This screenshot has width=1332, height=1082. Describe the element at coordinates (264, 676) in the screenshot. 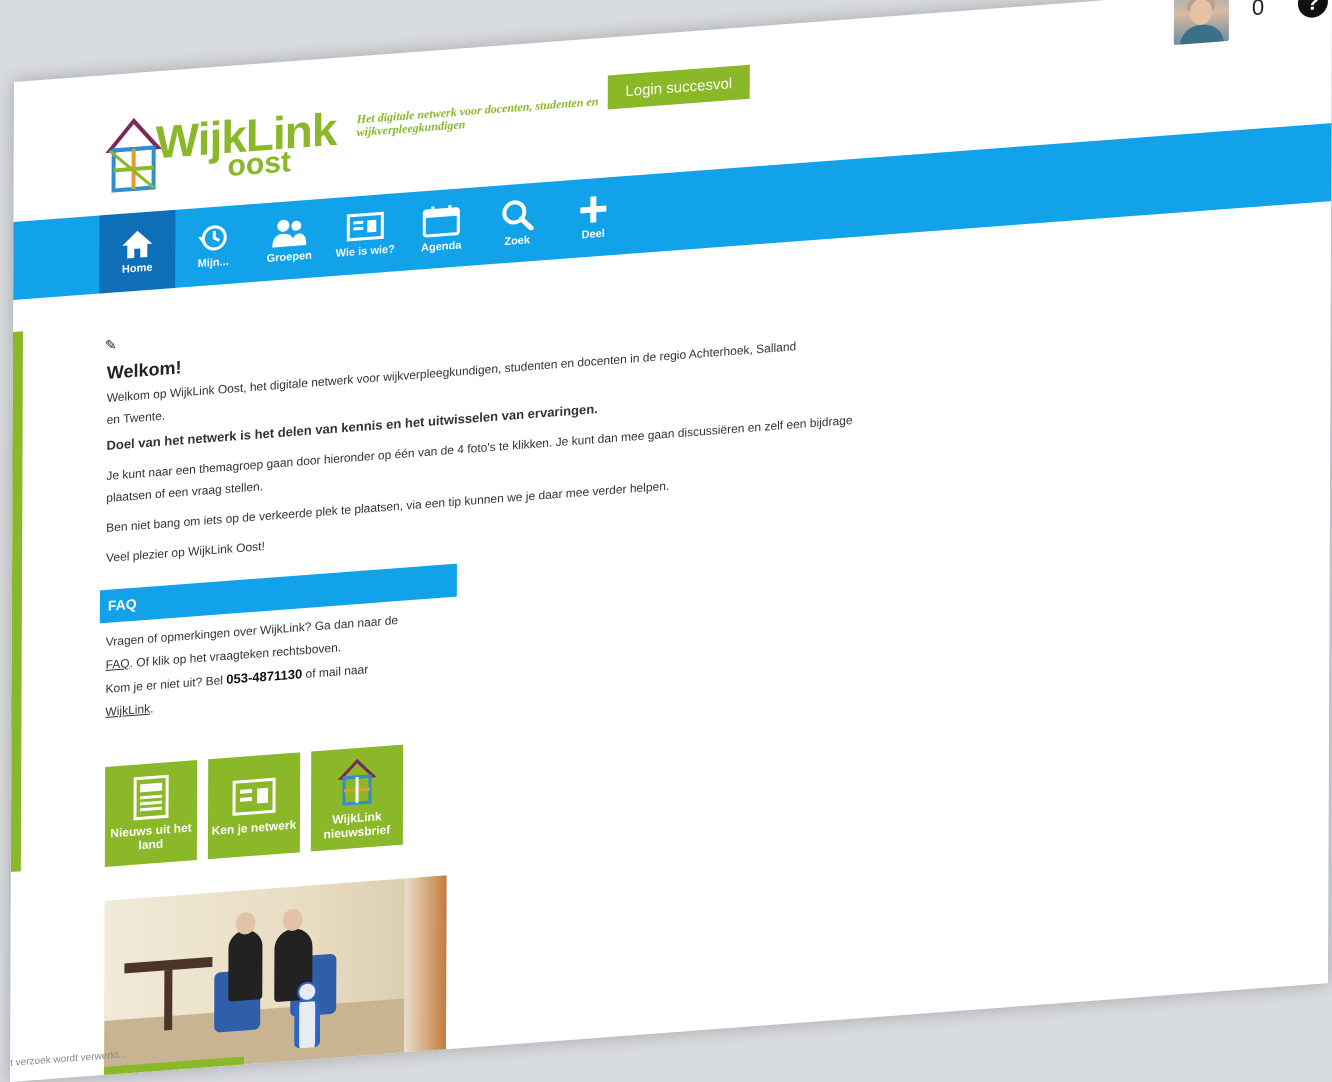

I see `phone-number: 053-4871130` at that location.